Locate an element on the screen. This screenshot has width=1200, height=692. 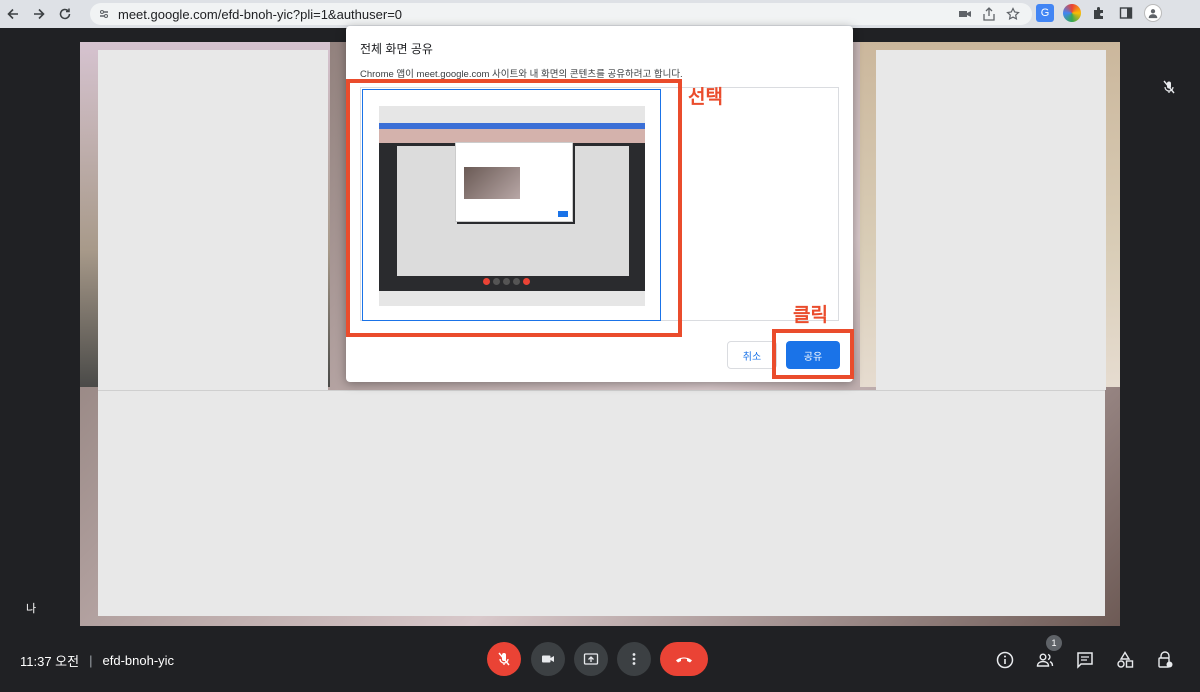
videocam-icon is located at coordinates (548, 659).